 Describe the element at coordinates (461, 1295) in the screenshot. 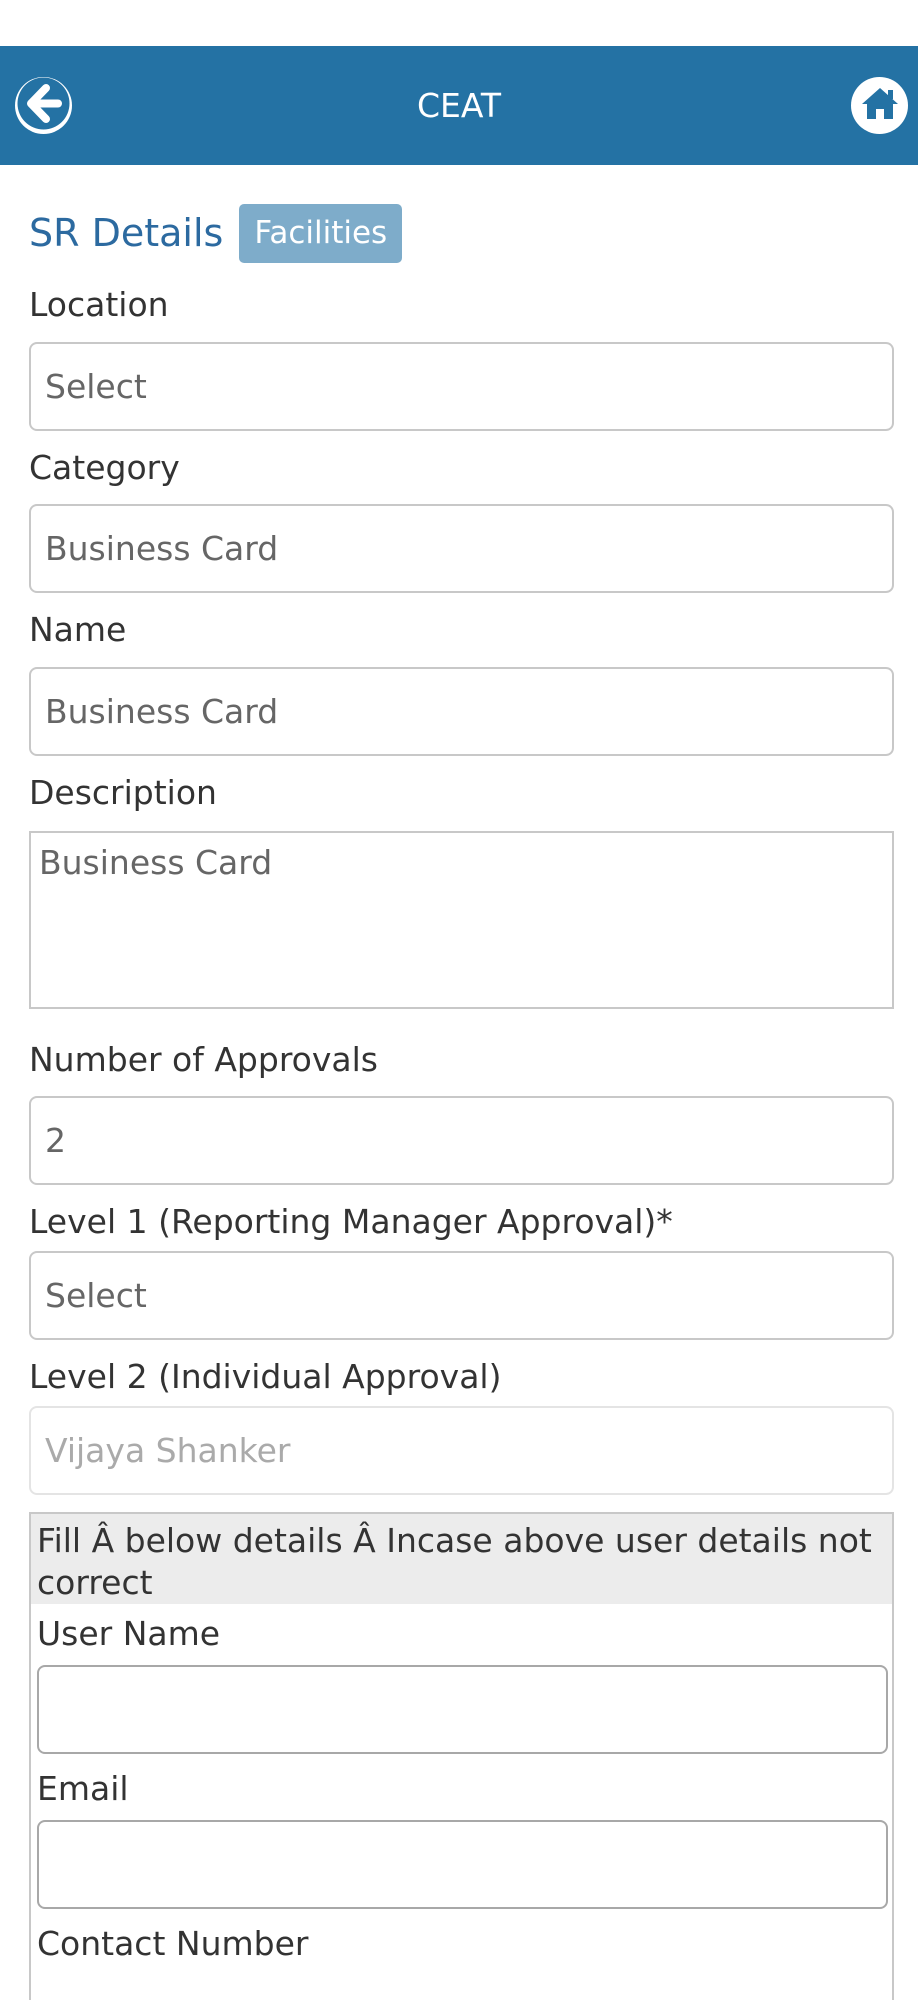

I see `level1-select: Select` at that location.